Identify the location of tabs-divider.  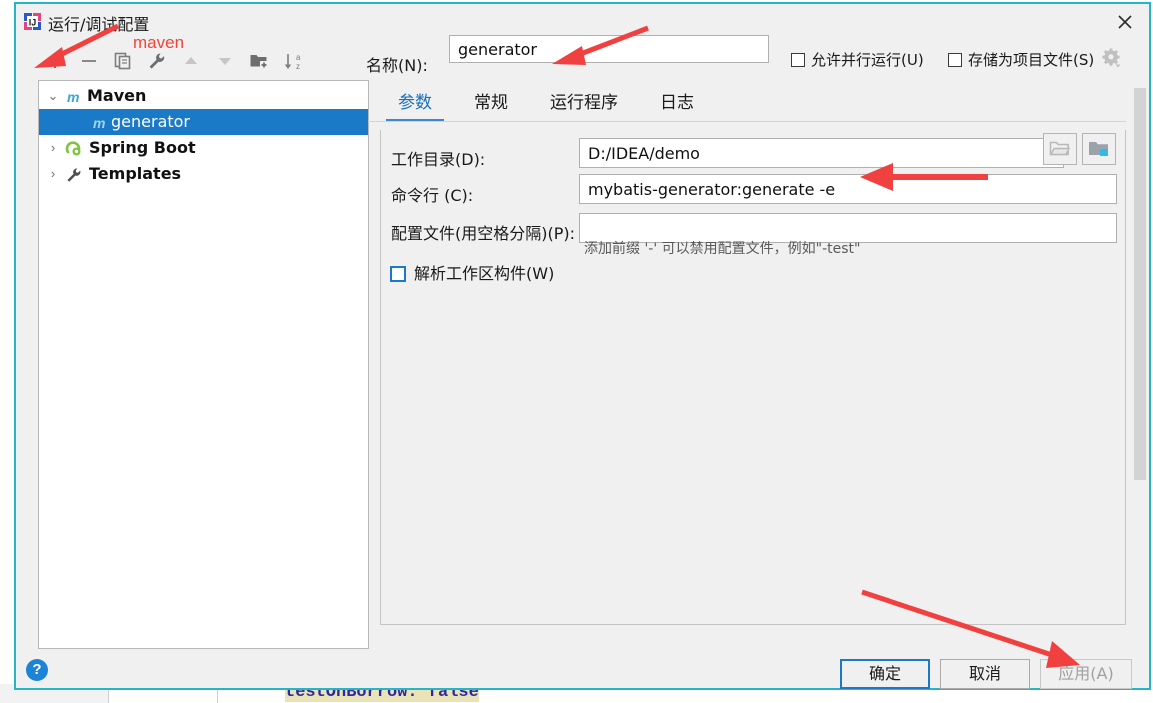
(747, 121).